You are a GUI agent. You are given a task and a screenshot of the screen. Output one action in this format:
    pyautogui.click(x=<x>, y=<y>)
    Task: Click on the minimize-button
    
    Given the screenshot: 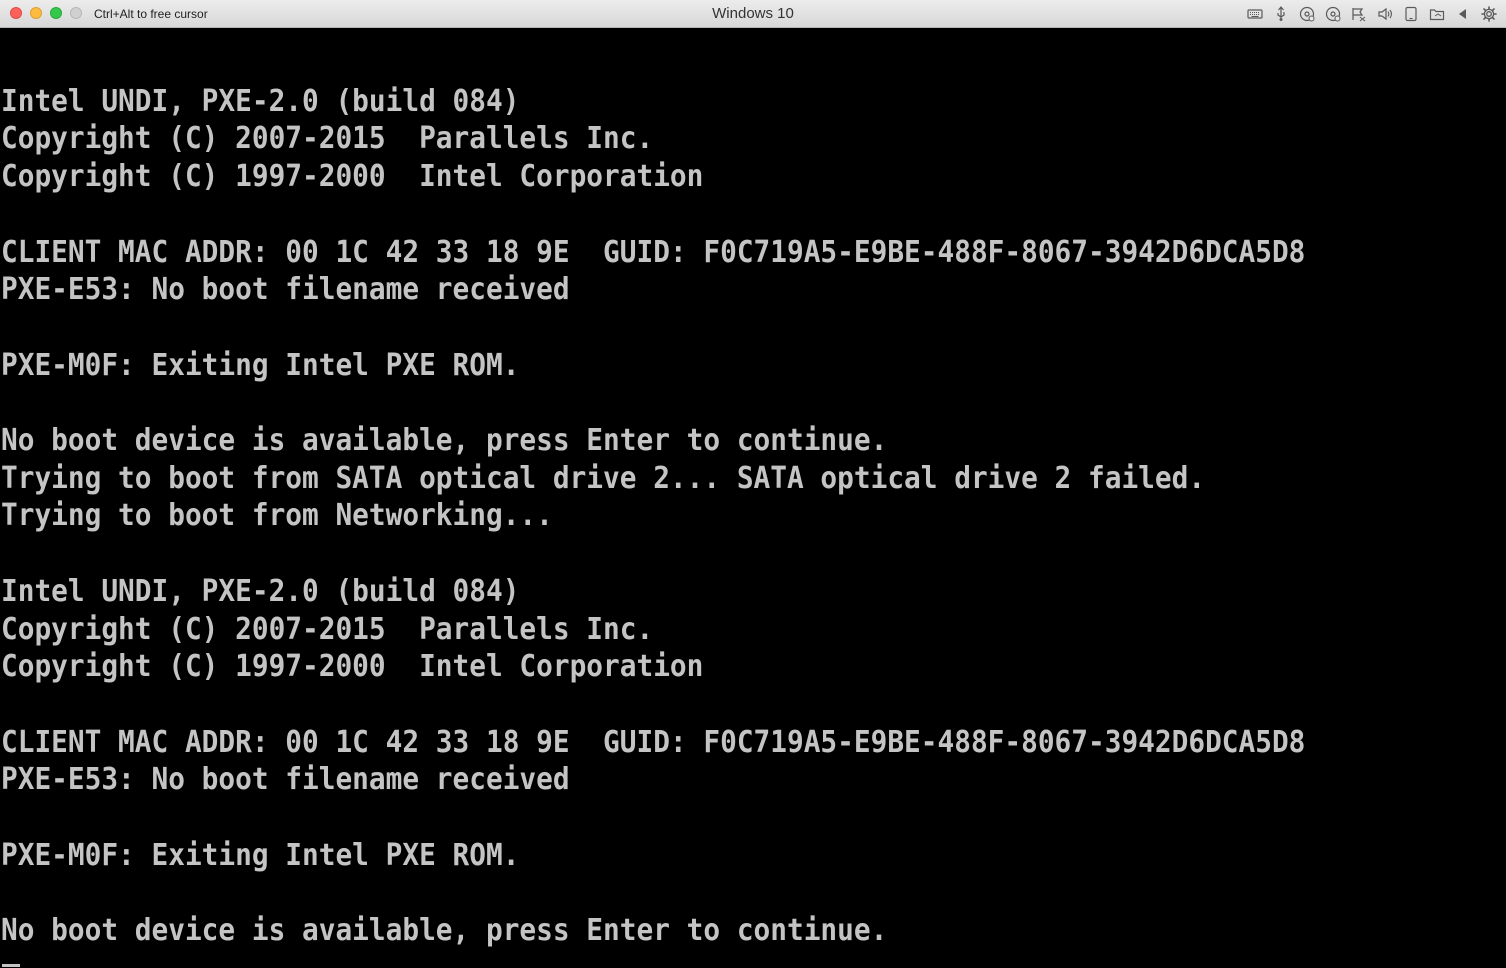 What is the action you would take?
    pyautogui.click(x=36, y=13)
    